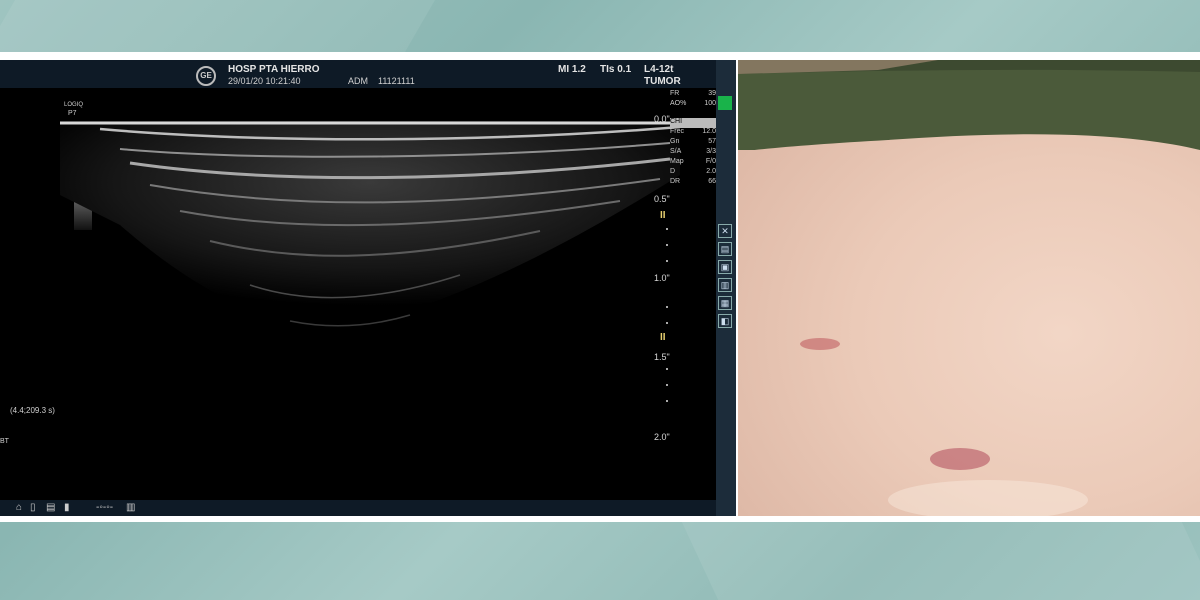 The height and width of the screenshot is (600, 1200). Describe the element at coordinates (662, 199) in the screenshot. I see `depth-label-05: 0.5"` at that location.